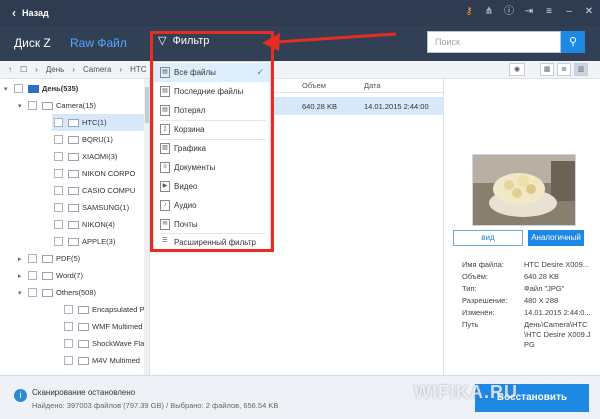 The width and height of the screenshot is (600, 419). Describe the element at coordinates (494, 42) in the screenshot. I see `search-input: Поиск` at that location.